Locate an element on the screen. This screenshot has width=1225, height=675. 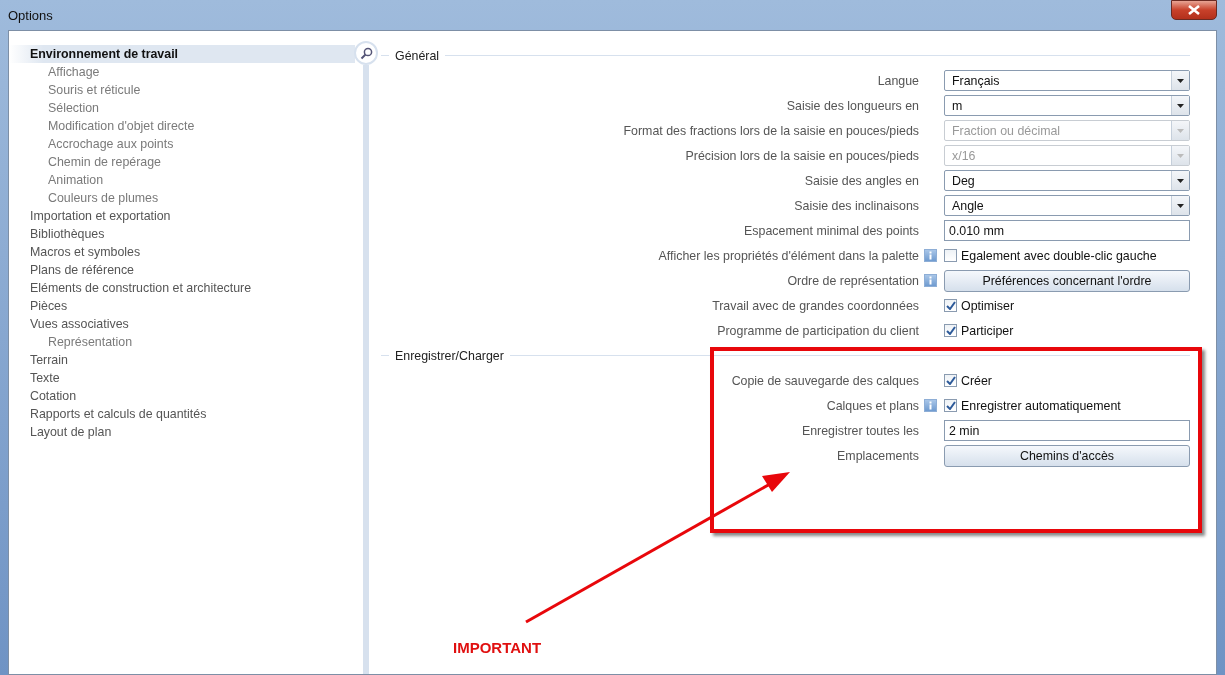
section-title: Général is located at coordinates (417, 55).